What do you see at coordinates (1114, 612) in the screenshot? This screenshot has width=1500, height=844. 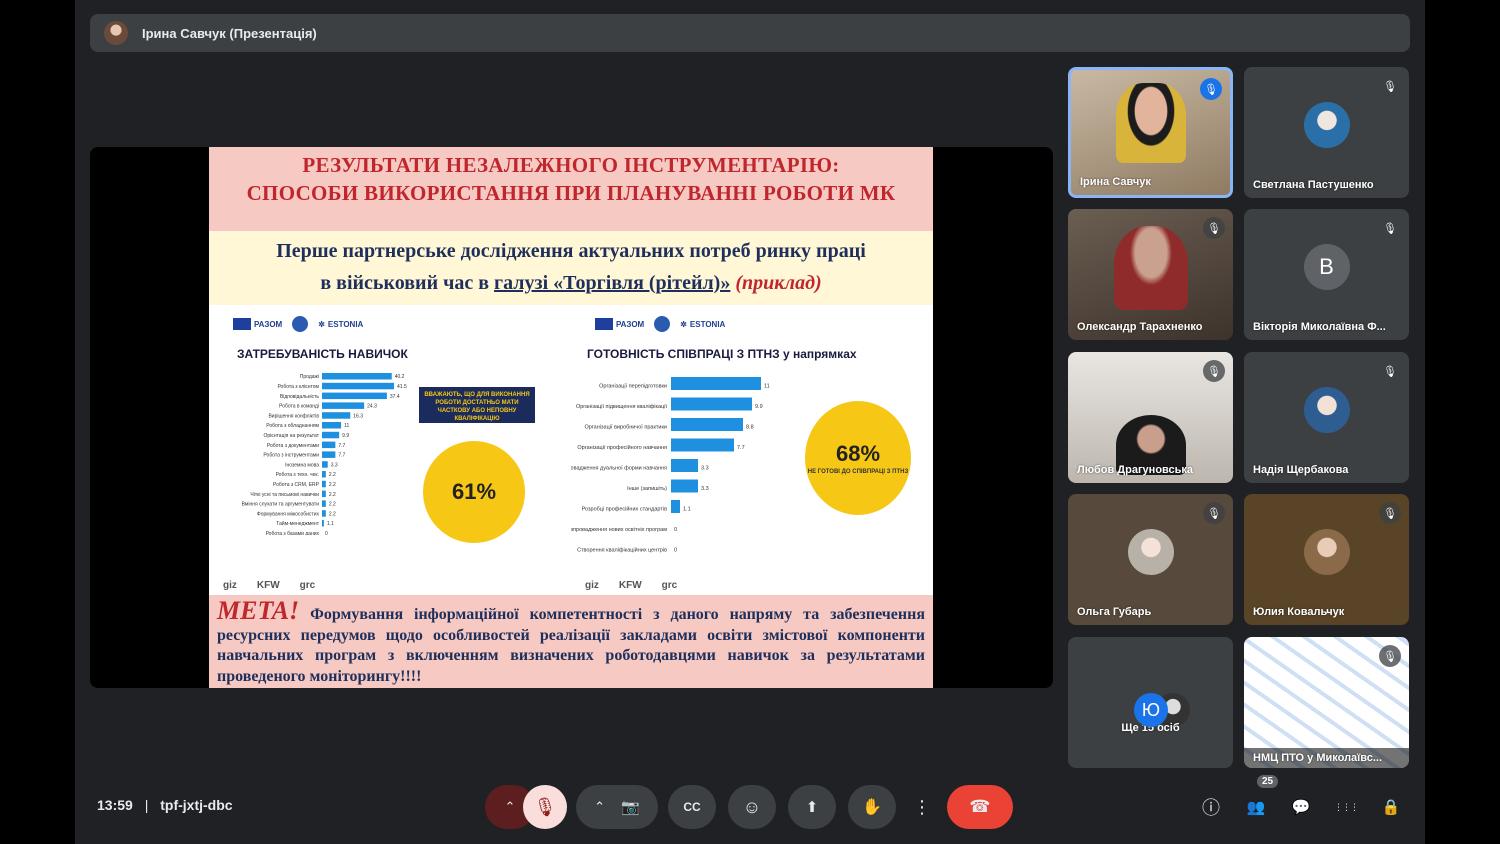 I see `participant-name: Ольга Губарь` at bounding box center [1114, 612].